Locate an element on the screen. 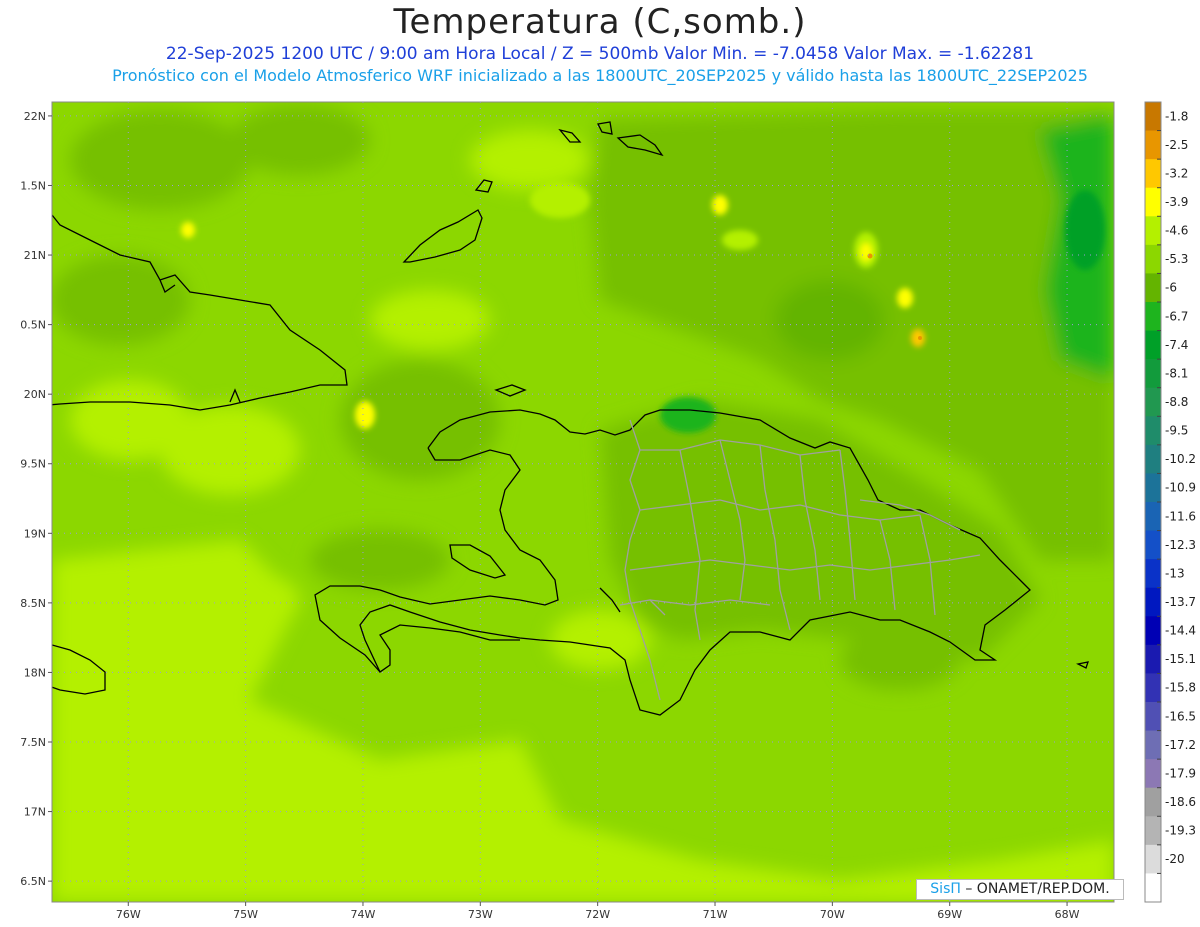  y-tick-label: 20N is located at coordinates (35, 394).